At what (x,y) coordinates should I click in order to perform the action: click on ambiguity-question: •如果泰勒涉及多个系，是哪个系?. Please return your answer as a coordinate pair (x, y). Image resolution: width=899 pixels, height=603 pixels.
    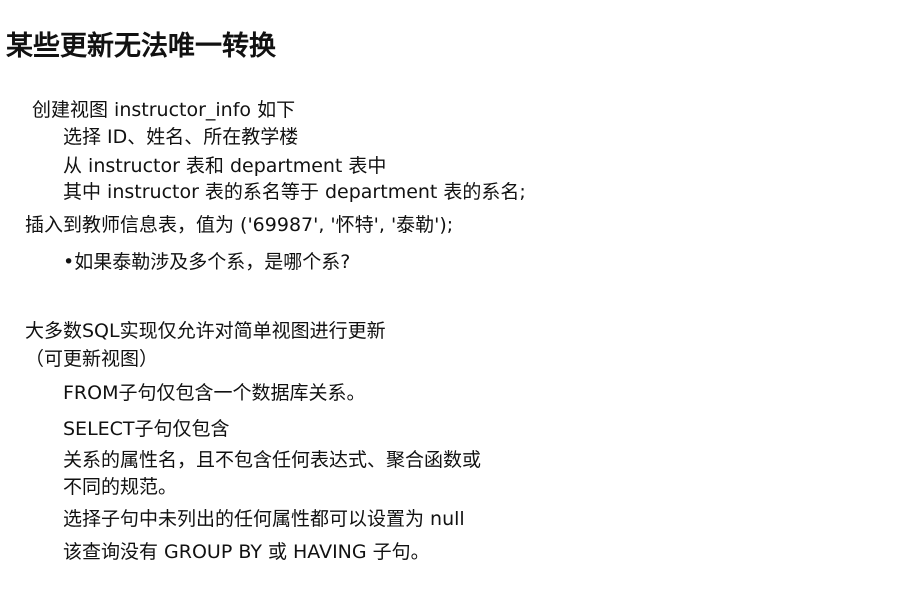
    Looking at the image, I should click on (207, 262).